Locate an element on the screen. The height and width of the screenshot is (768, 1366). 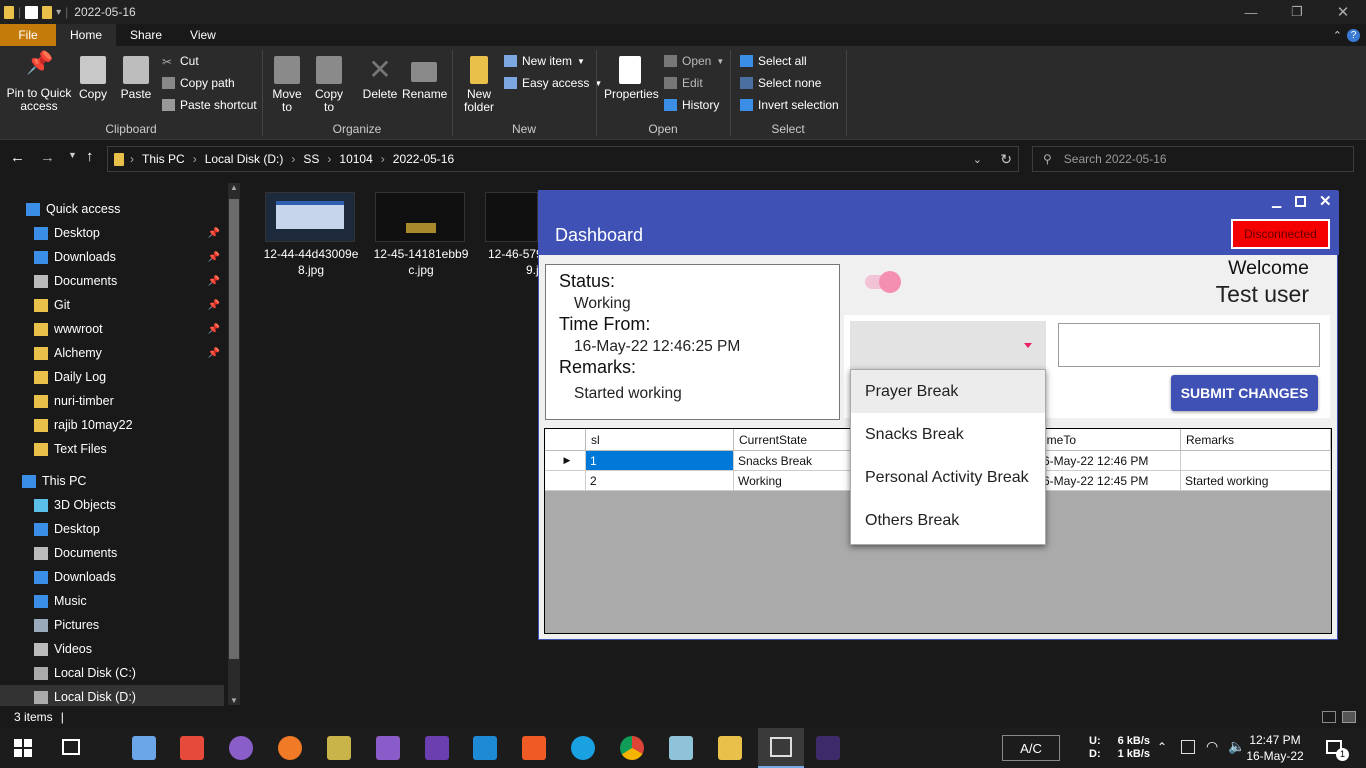
option-others-break: Others Break is located at coordinates (948, 520).